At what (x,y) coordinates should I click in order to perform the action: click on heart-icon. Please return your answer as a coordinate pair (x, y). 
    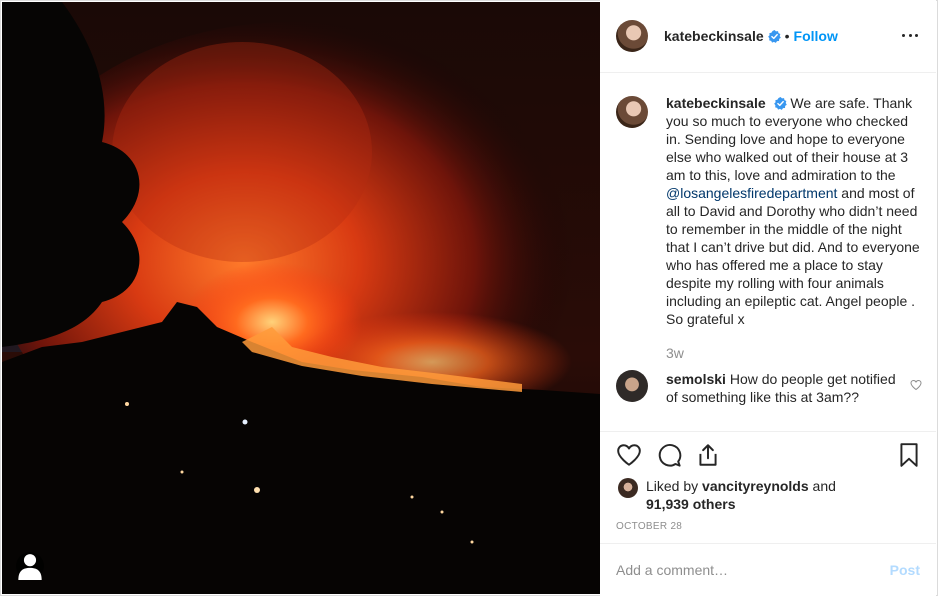
    Looking at the image, I should click on (629, 455).